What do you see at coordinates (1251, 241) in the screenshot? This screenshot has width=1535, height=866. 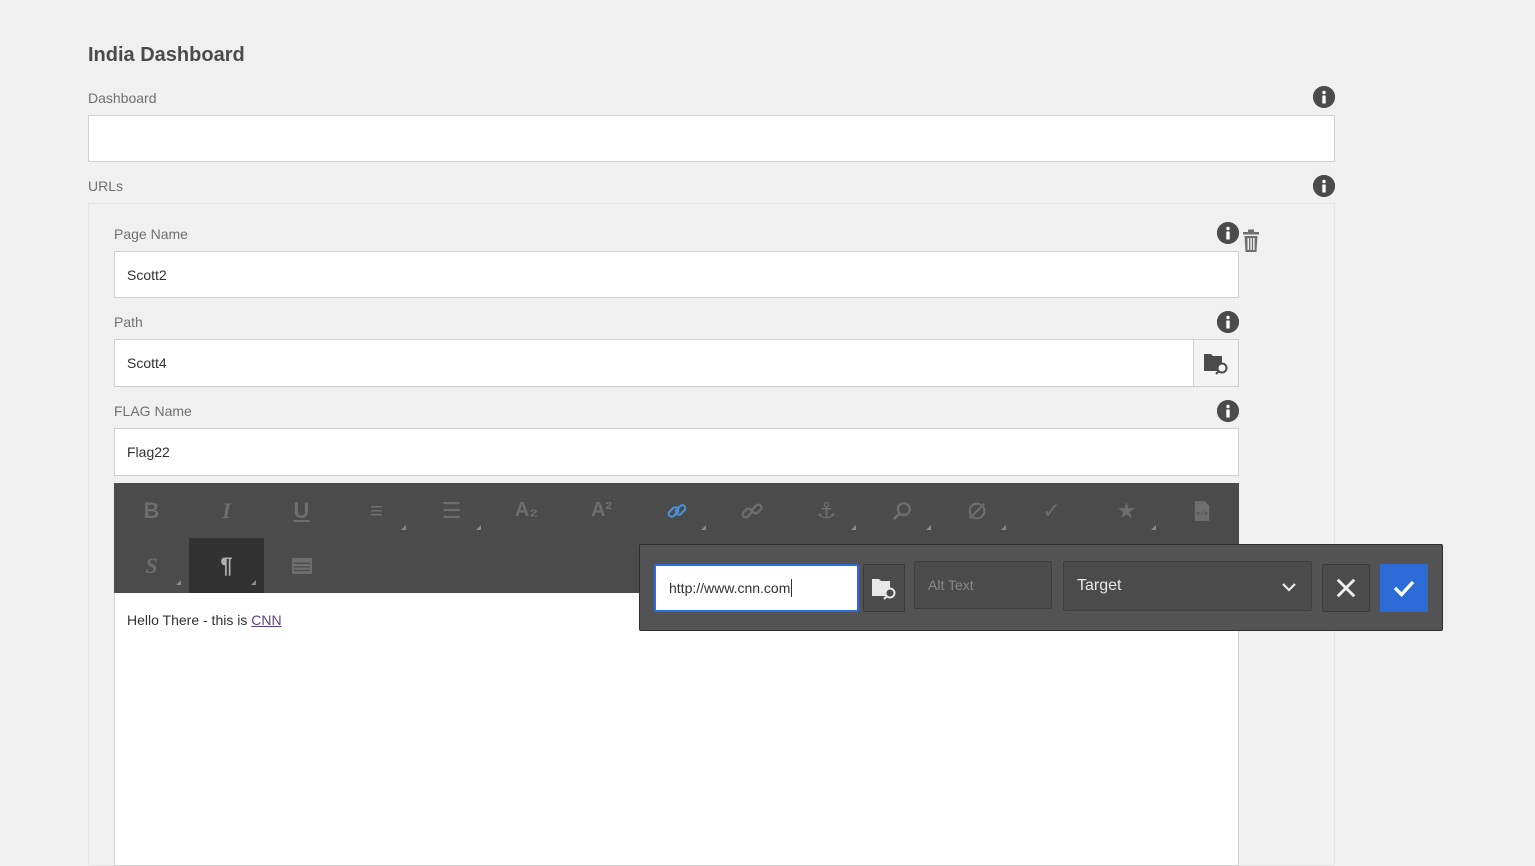 I see `trash-icon` at bounding box center [1251, 241].